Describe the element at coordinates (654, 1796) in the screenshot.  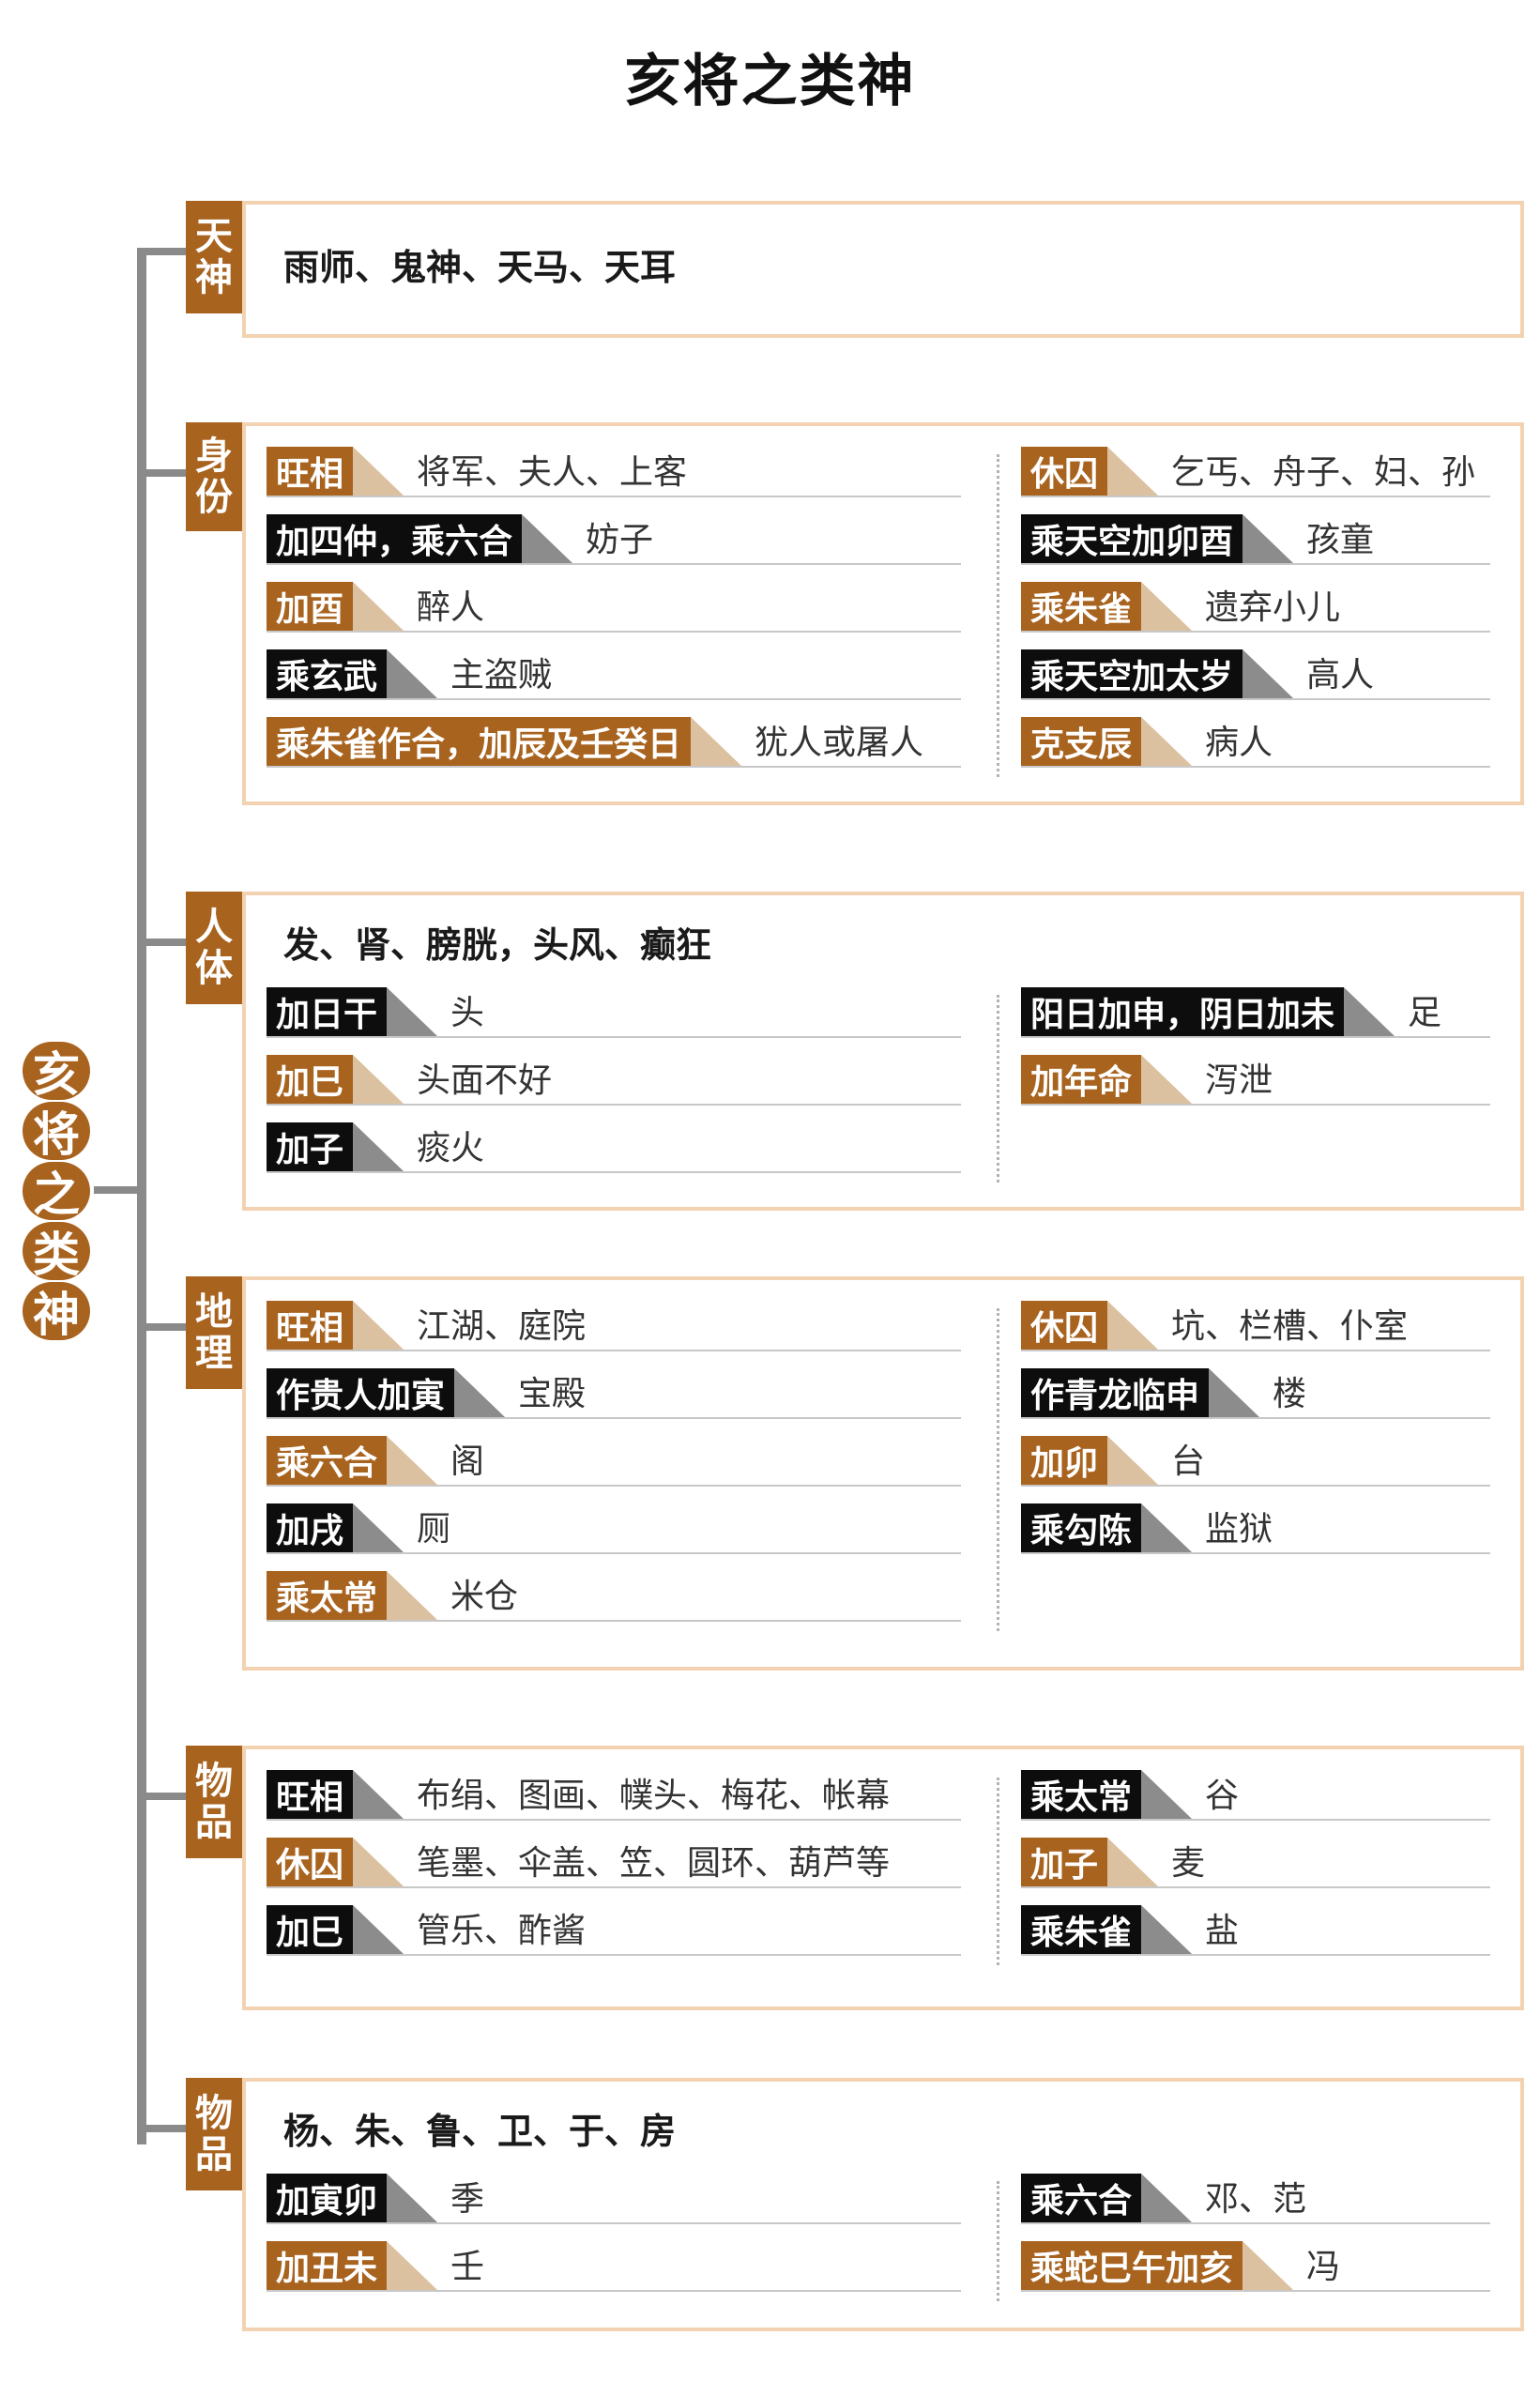
I see `entry-value: 布绢、图画、幞头、梅花、帐幕` at that location.